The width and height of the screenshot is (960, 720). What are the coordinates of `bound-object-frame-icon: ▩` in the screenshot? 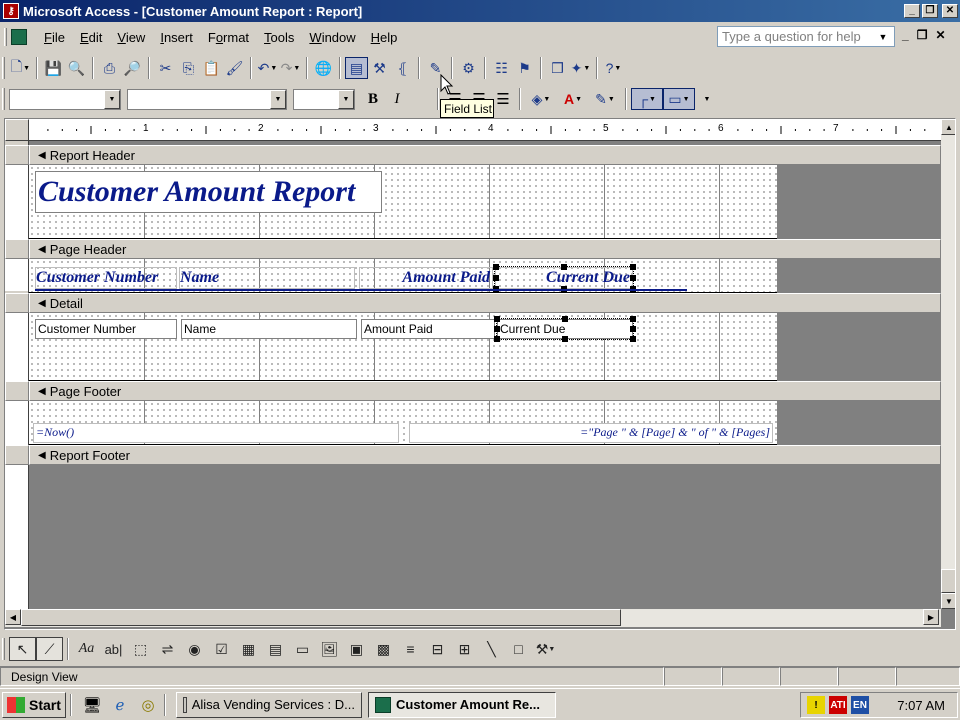 It's located at (383, 649).